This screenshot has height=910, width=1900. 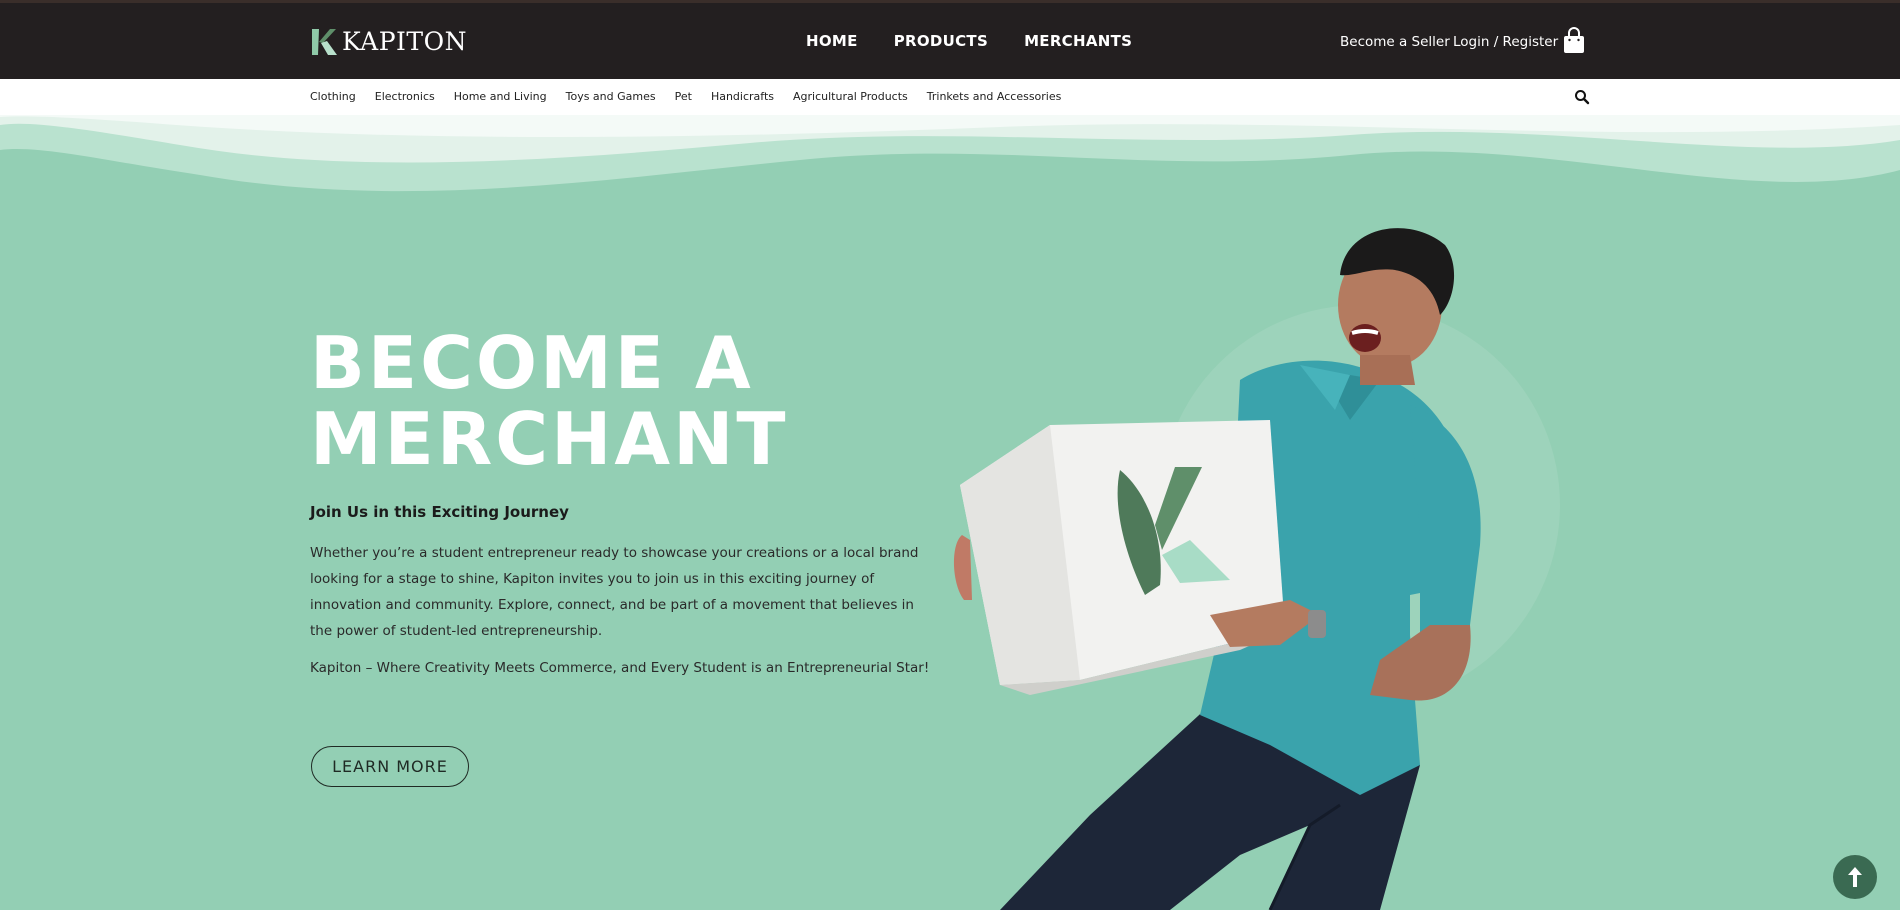 I want to click on category-clothing: Clothing, so click(x=333, y=96).